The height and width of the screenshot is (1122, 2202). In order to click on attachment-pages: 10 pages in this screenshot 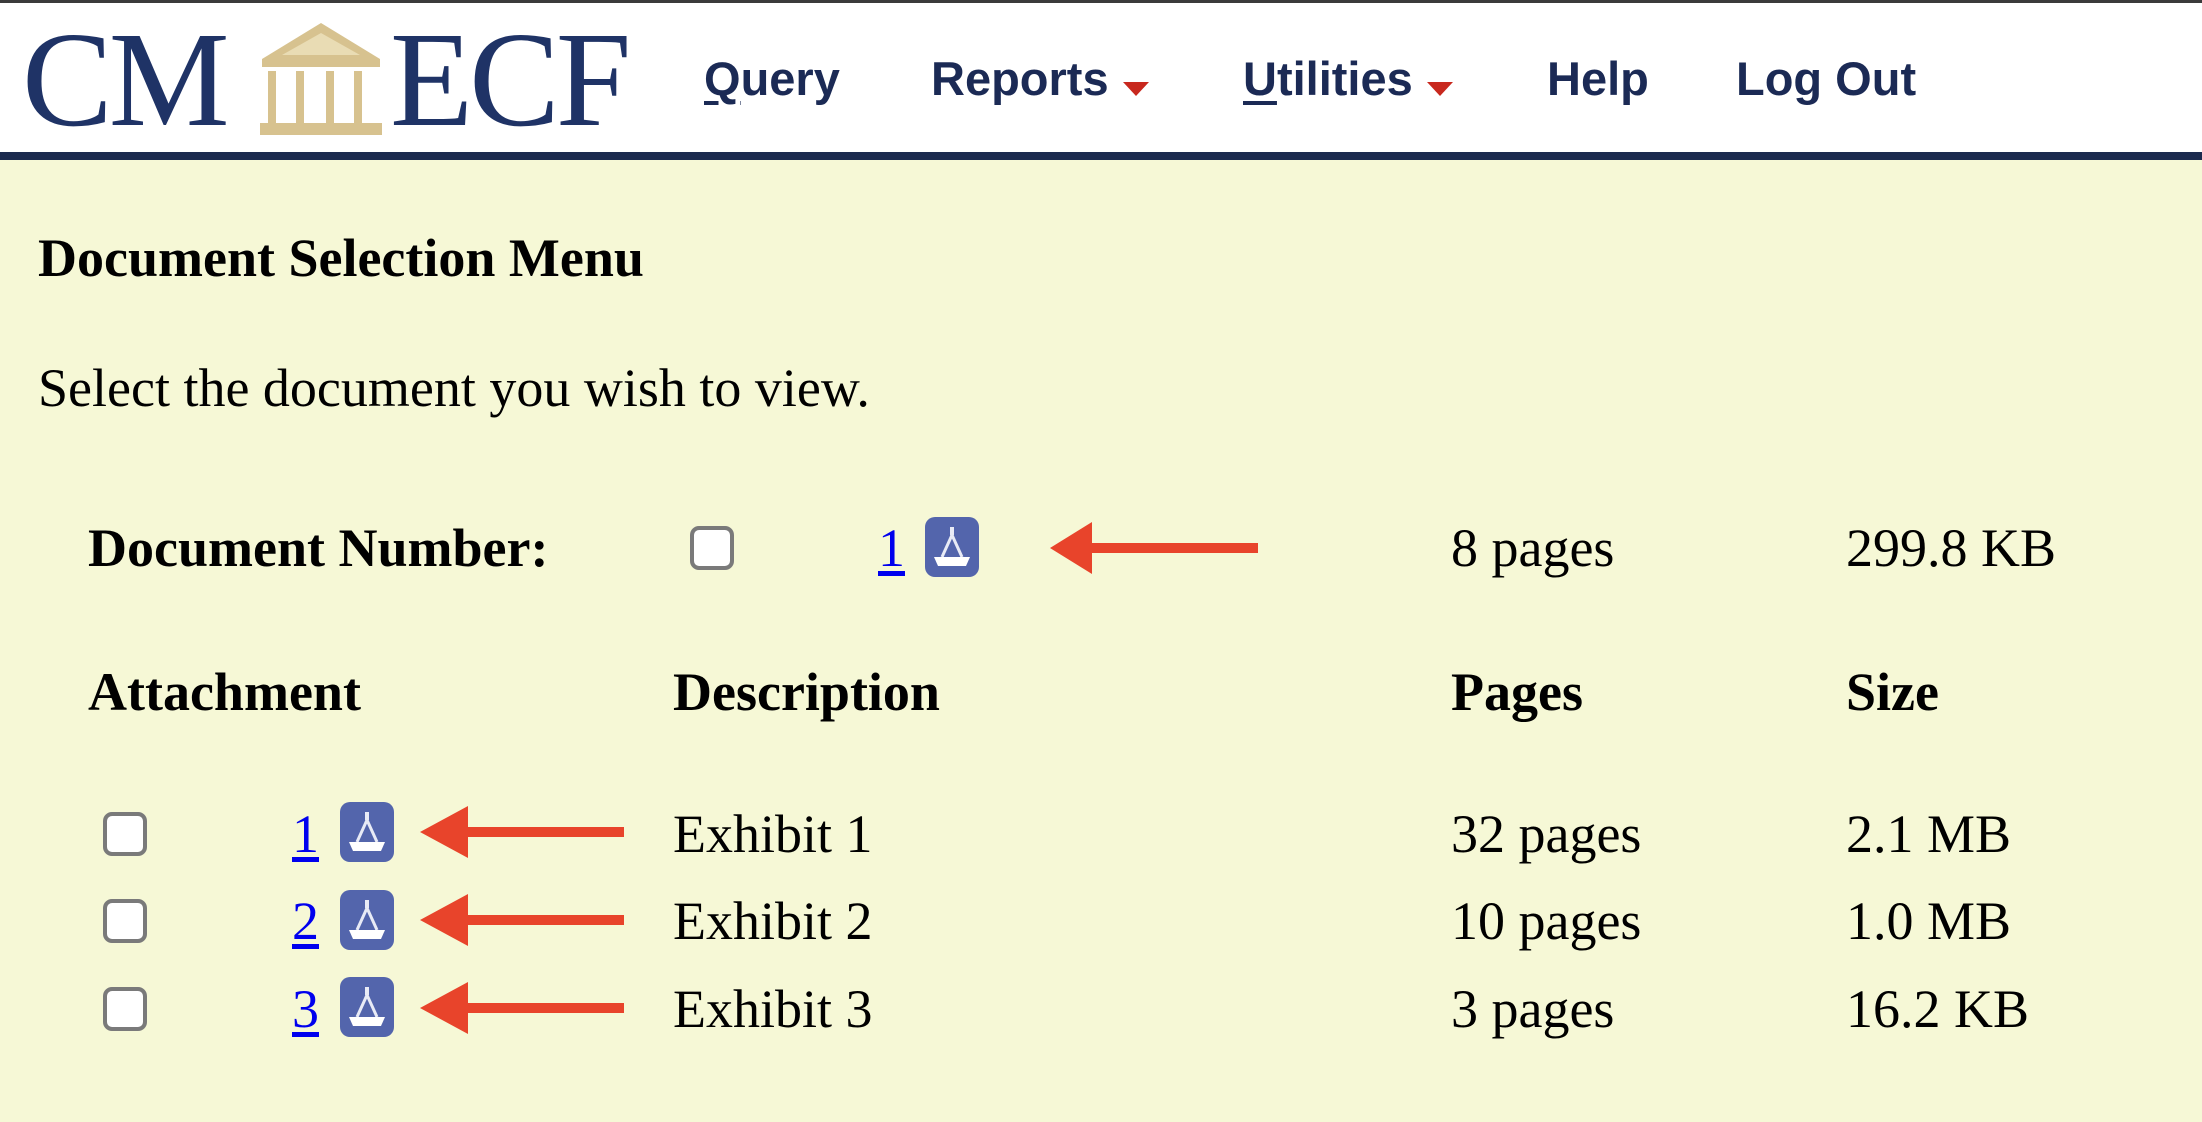, I will do `click(1546, 921)`.